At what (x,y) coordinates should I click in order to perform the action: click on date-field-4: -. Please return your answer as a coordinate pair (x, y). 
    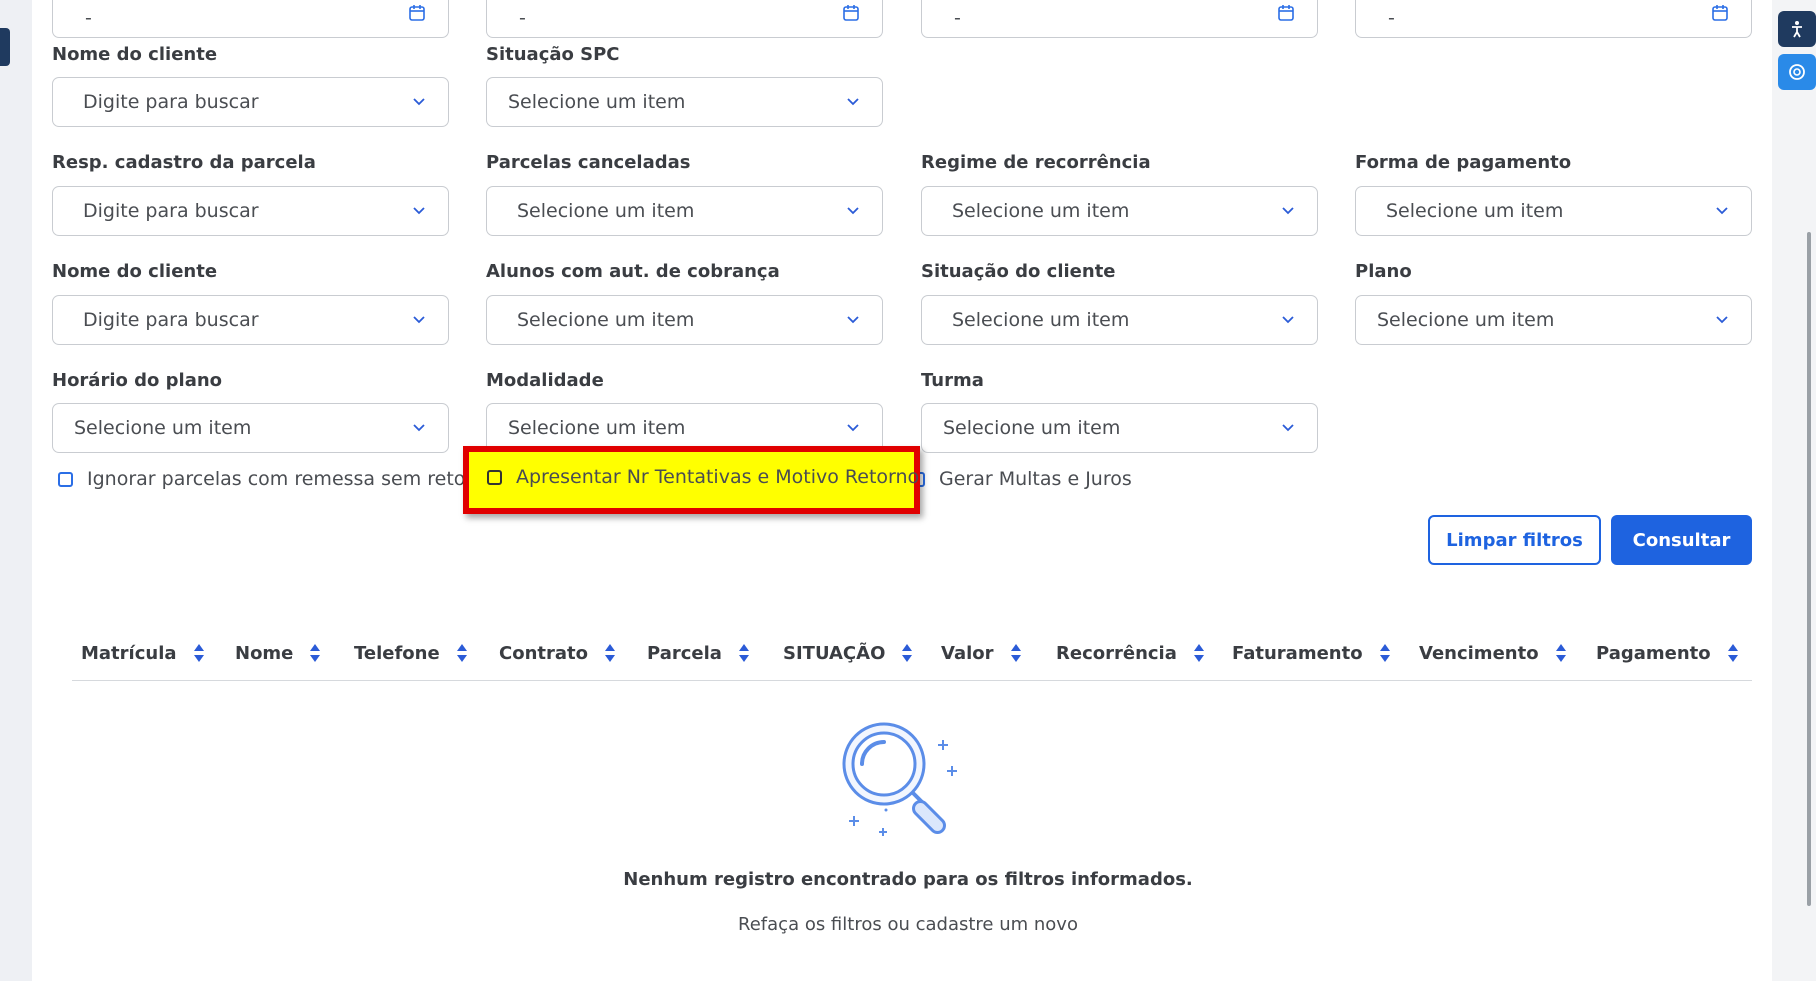
    Looking at the image, I should click on (1553, 19).